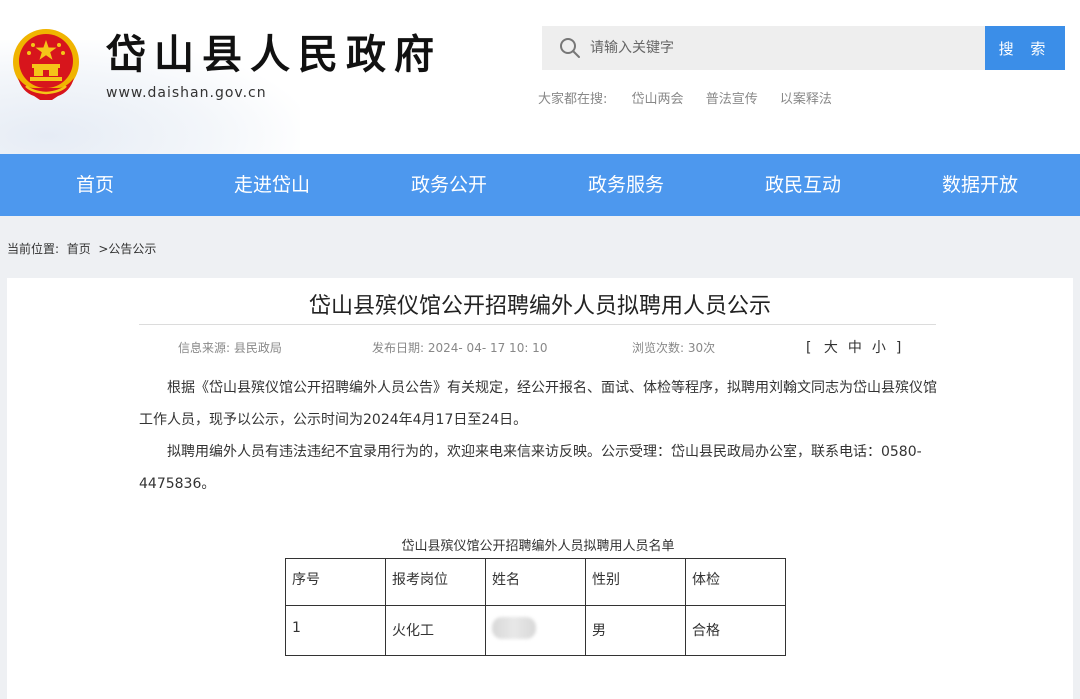 Image resolution: width=1080 pixels, height=699 pixels. Describe the element at coordinates (658, 348) in the screenshot. I see `views-label: 浏览次数:` at that location.